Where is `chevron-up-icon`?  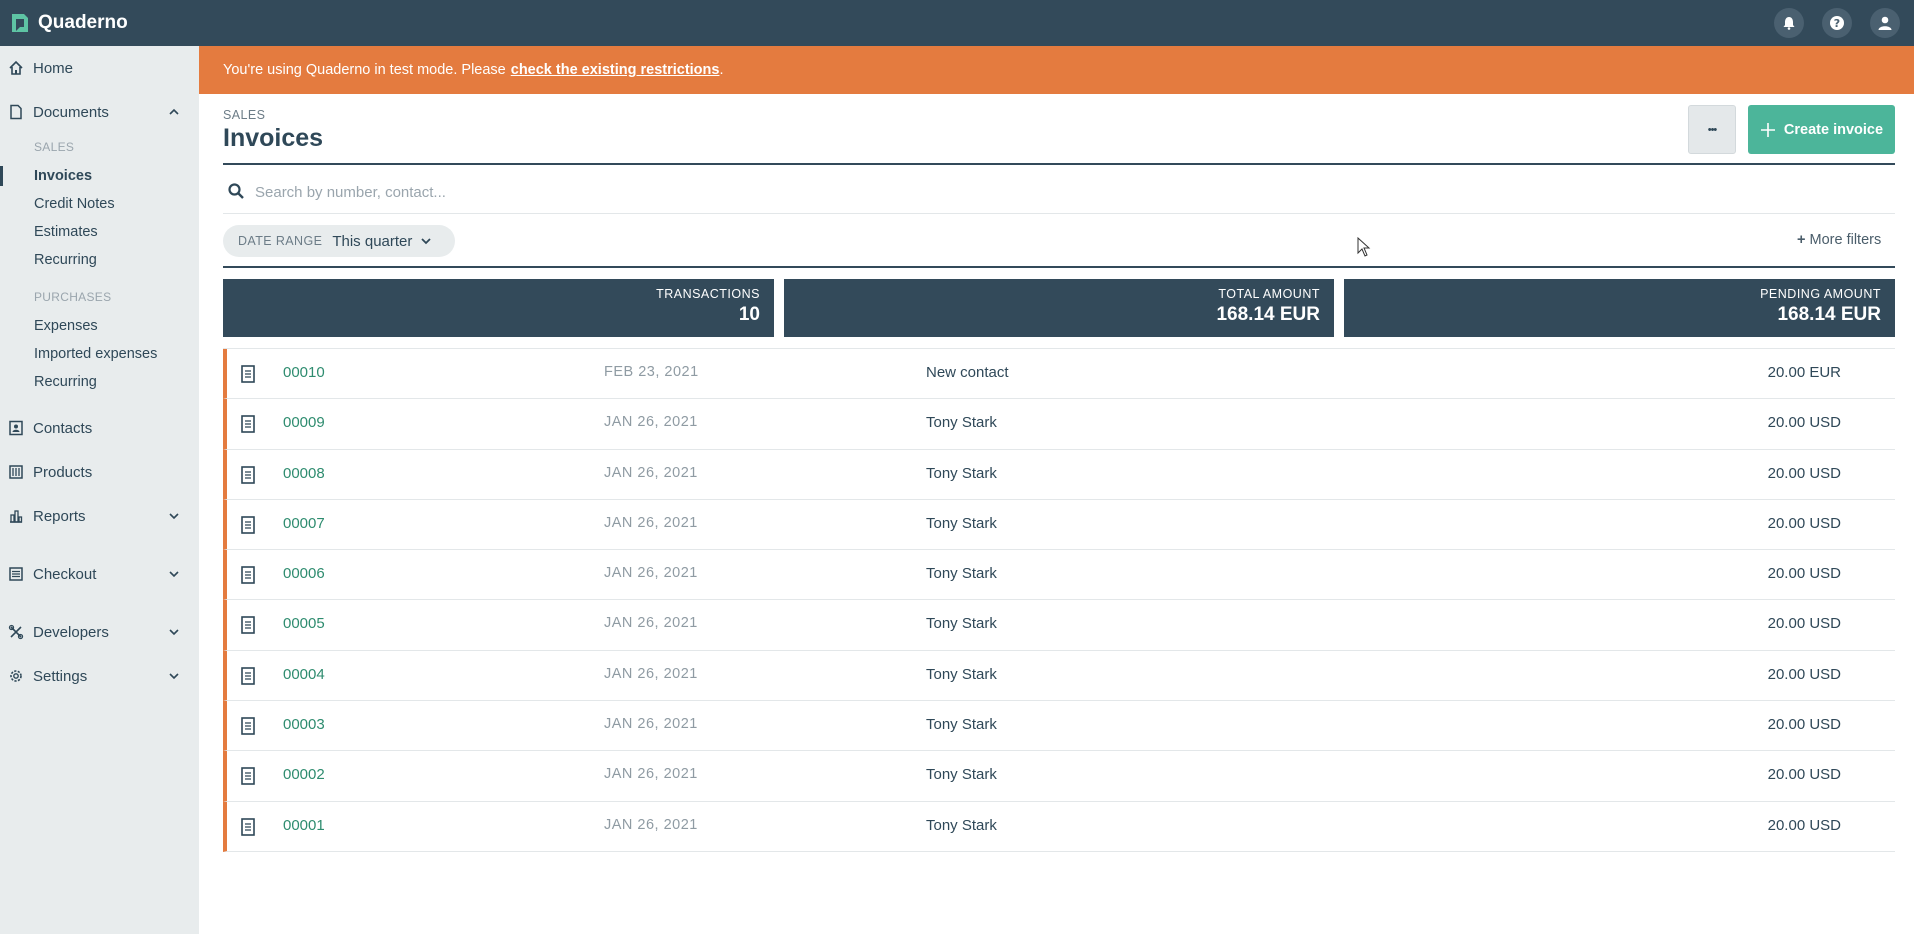
chevron-up-icon is located at coordinates (174, 111).